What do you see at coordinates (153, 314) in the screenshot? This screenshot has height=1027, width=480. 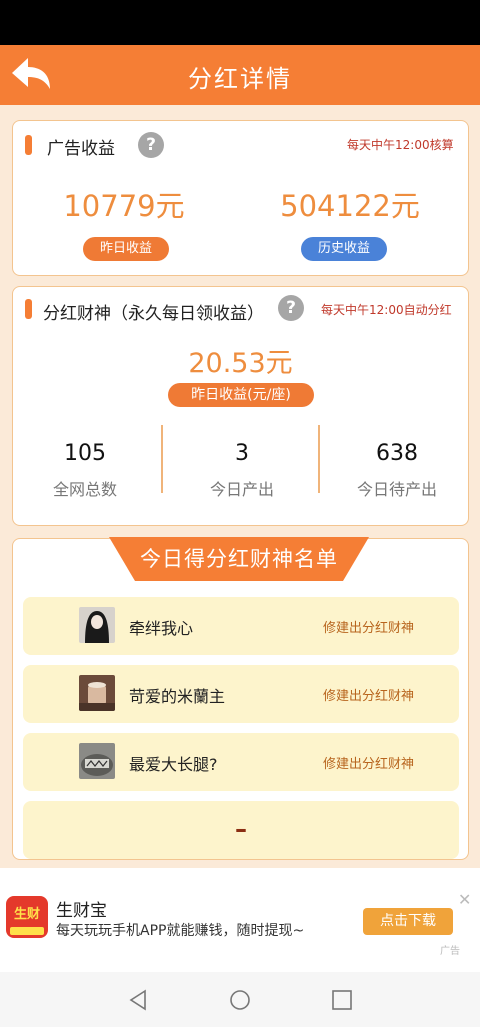 I see `dividend-title: 分红财神（永久每日领收益）` at bounding box center [153, 314].